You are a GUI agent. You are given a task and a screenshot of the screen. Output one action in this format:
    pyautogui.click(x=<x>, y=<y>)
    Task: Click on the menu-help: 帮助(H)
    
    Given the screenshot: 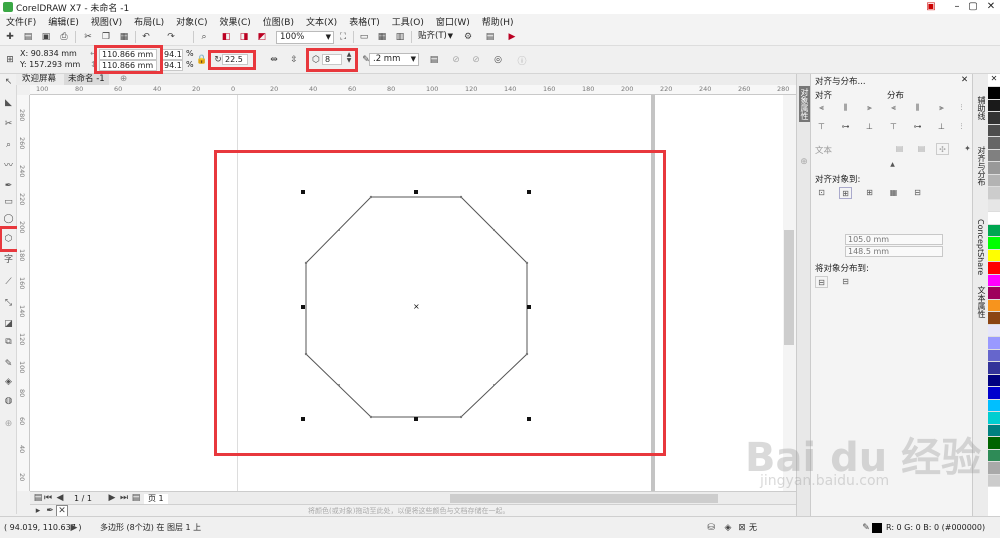 What is the action you would take?
    pyautogui.click(x=498, y=21)
    